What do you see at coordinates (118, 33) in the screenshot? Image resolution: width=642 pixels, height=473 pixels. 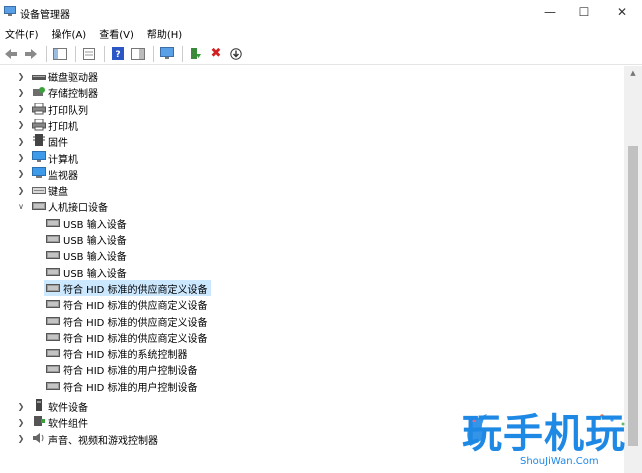 I see `menu-view: 查看(V)` at bounding box center [118, 33].